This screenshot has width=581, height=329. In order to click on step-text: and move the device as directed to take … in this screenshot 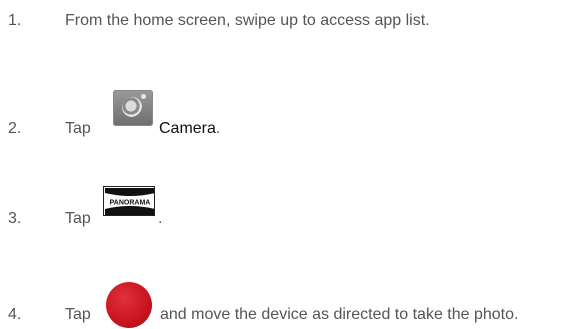, I will do `click(339, 314)`.